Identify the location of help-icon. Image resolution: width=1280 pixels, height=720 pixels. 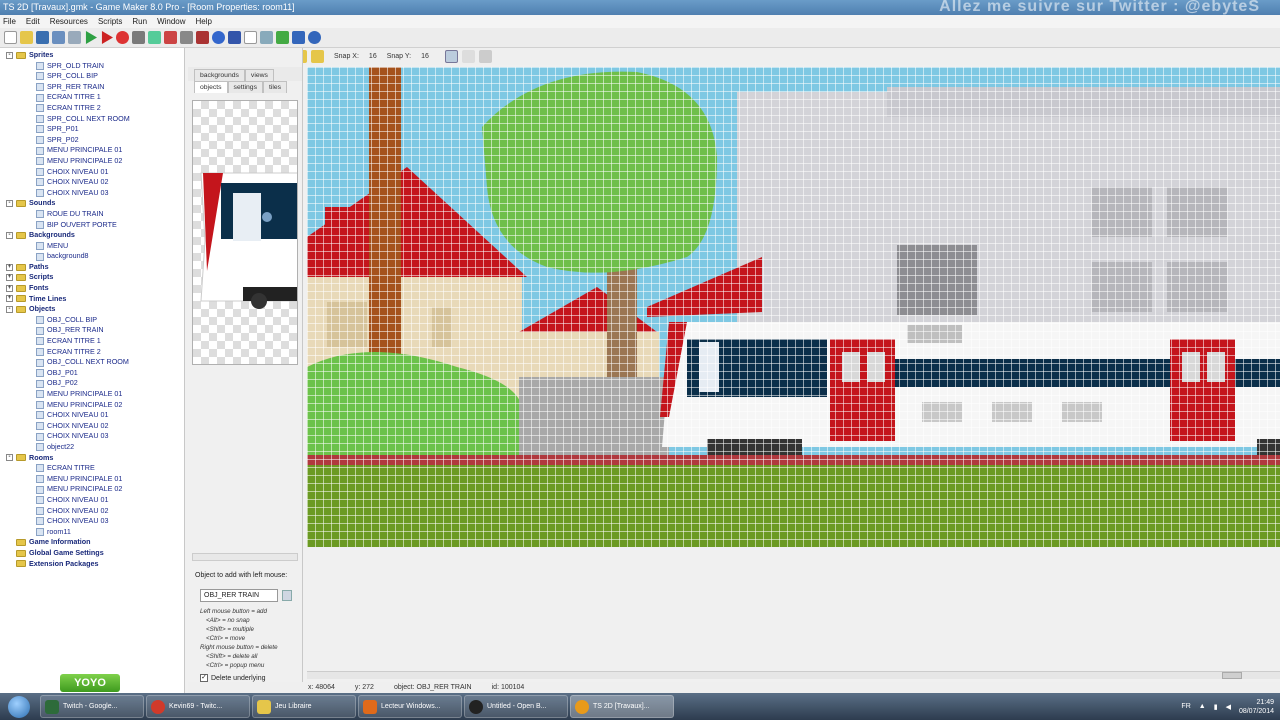
(314, 37).